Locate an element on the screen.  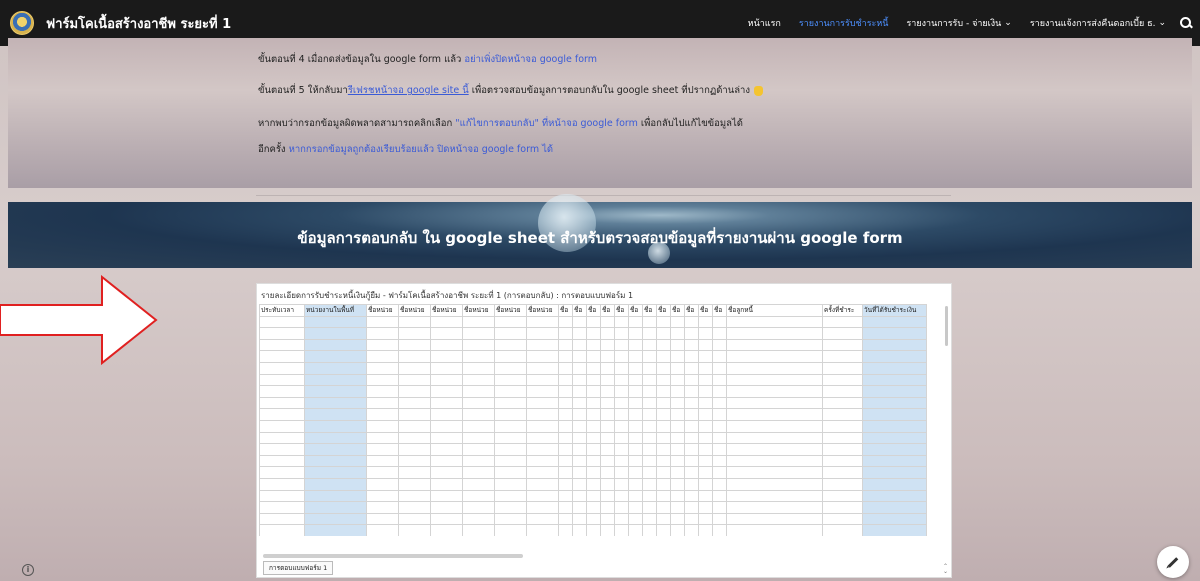
nav-item-income-expense-report: รายงานการรับ - จ่ายเงิน ⌄ is located at coordinates (958, 23).